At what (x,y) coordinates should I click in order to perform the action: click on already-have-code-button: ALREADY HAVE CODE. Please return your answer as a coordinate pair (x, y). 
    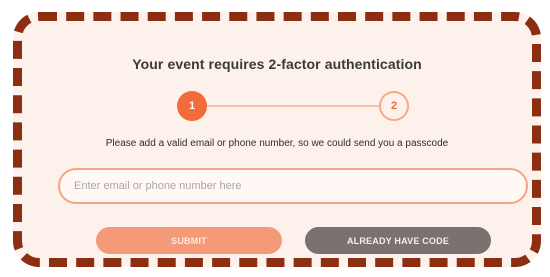
    Looking at the image, I should click on (398, 240).